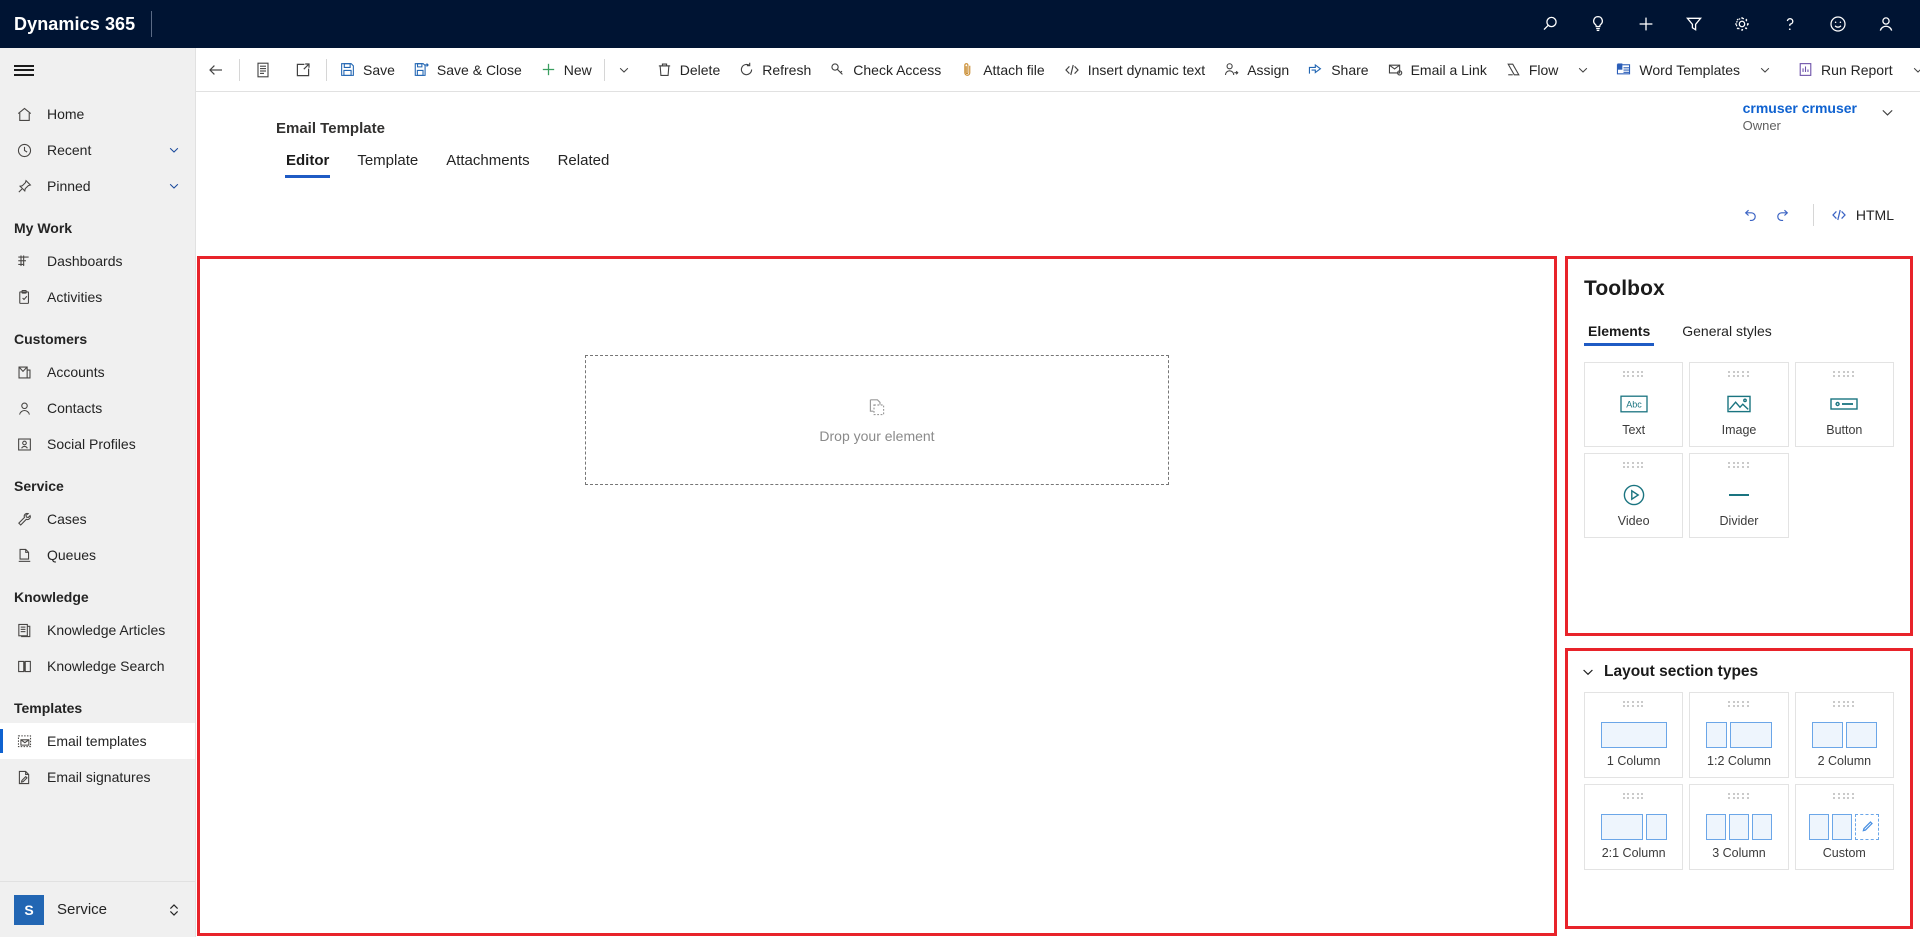 This screenshot has height=937, width=1920. Describe the element at coordinates (1001, 69) in the screenshot. I see `attach-file-button: Attach file` at that location.